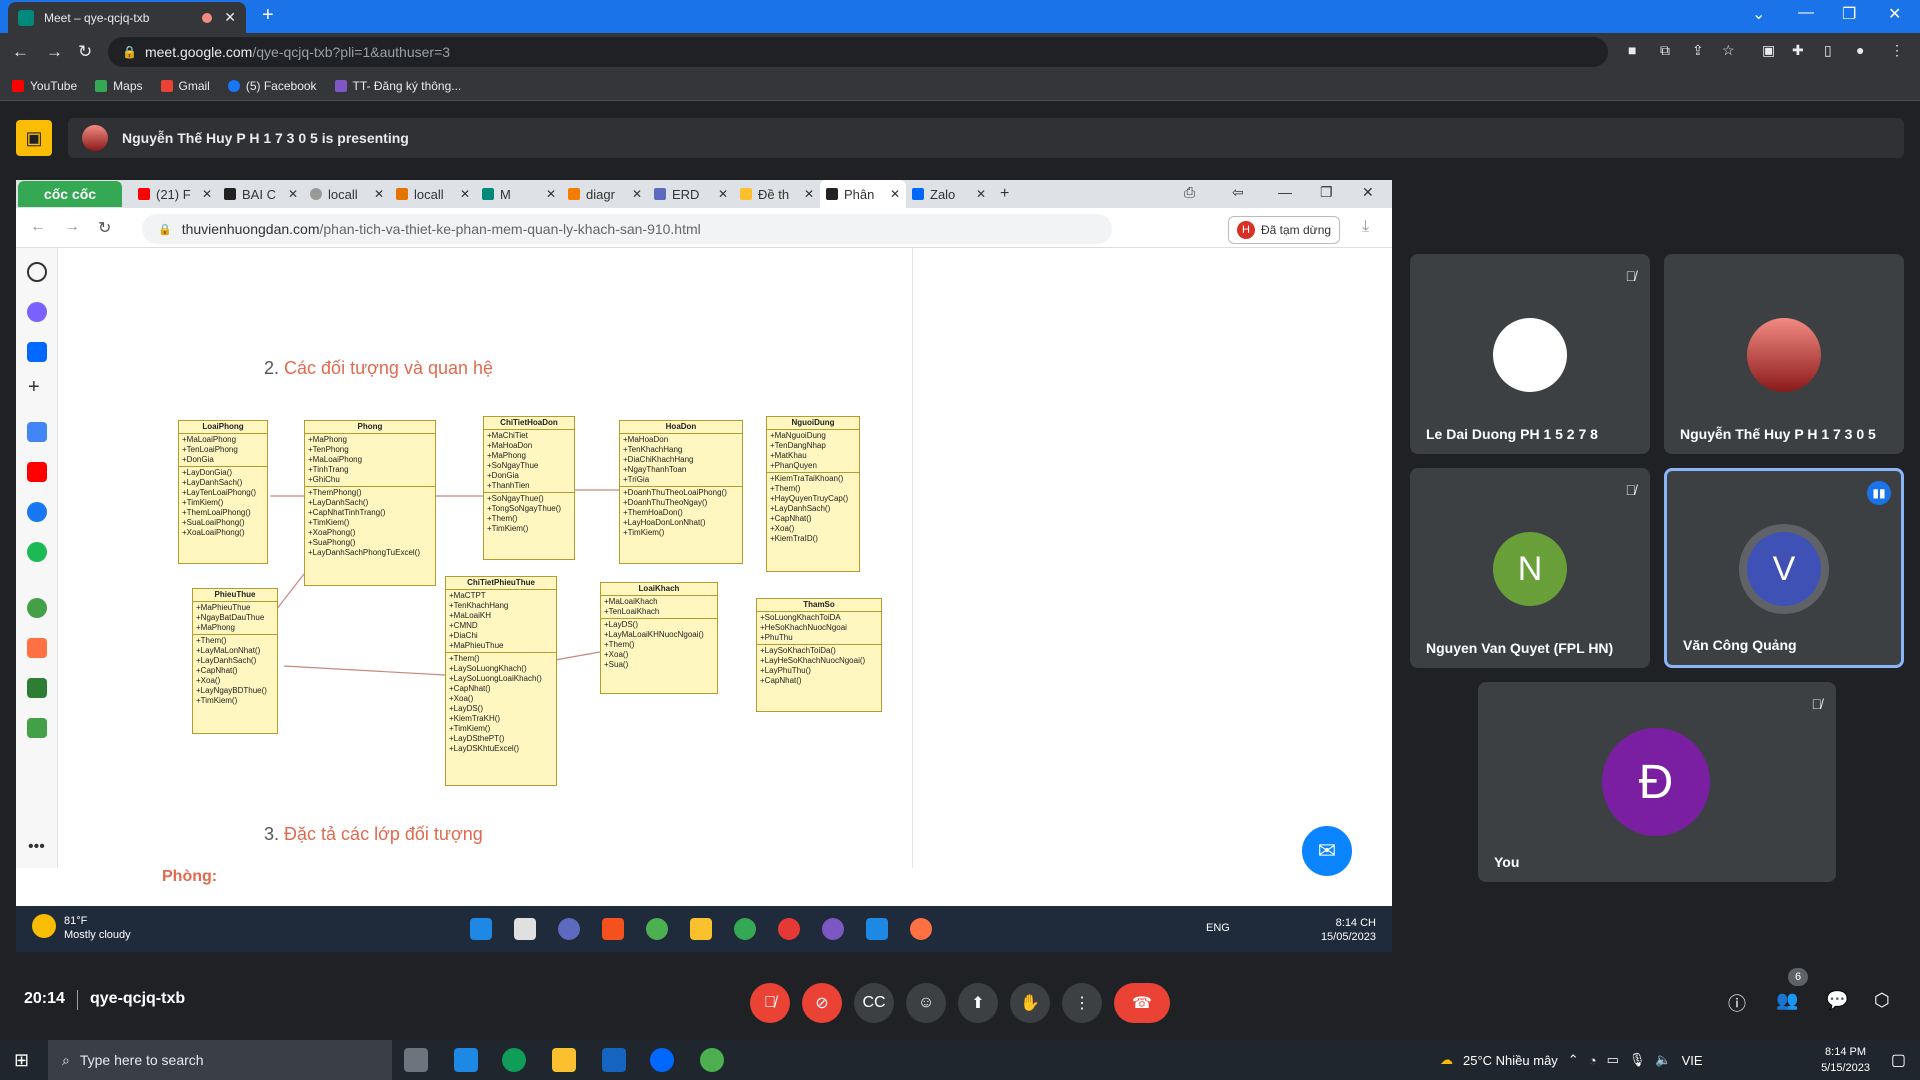 This screenshot has width=1920, height=1080. What do you see at coordinates (1897, 50) in the screenshot?
I see `menu-icon: ⋮` at bounding box center [1897, 50].